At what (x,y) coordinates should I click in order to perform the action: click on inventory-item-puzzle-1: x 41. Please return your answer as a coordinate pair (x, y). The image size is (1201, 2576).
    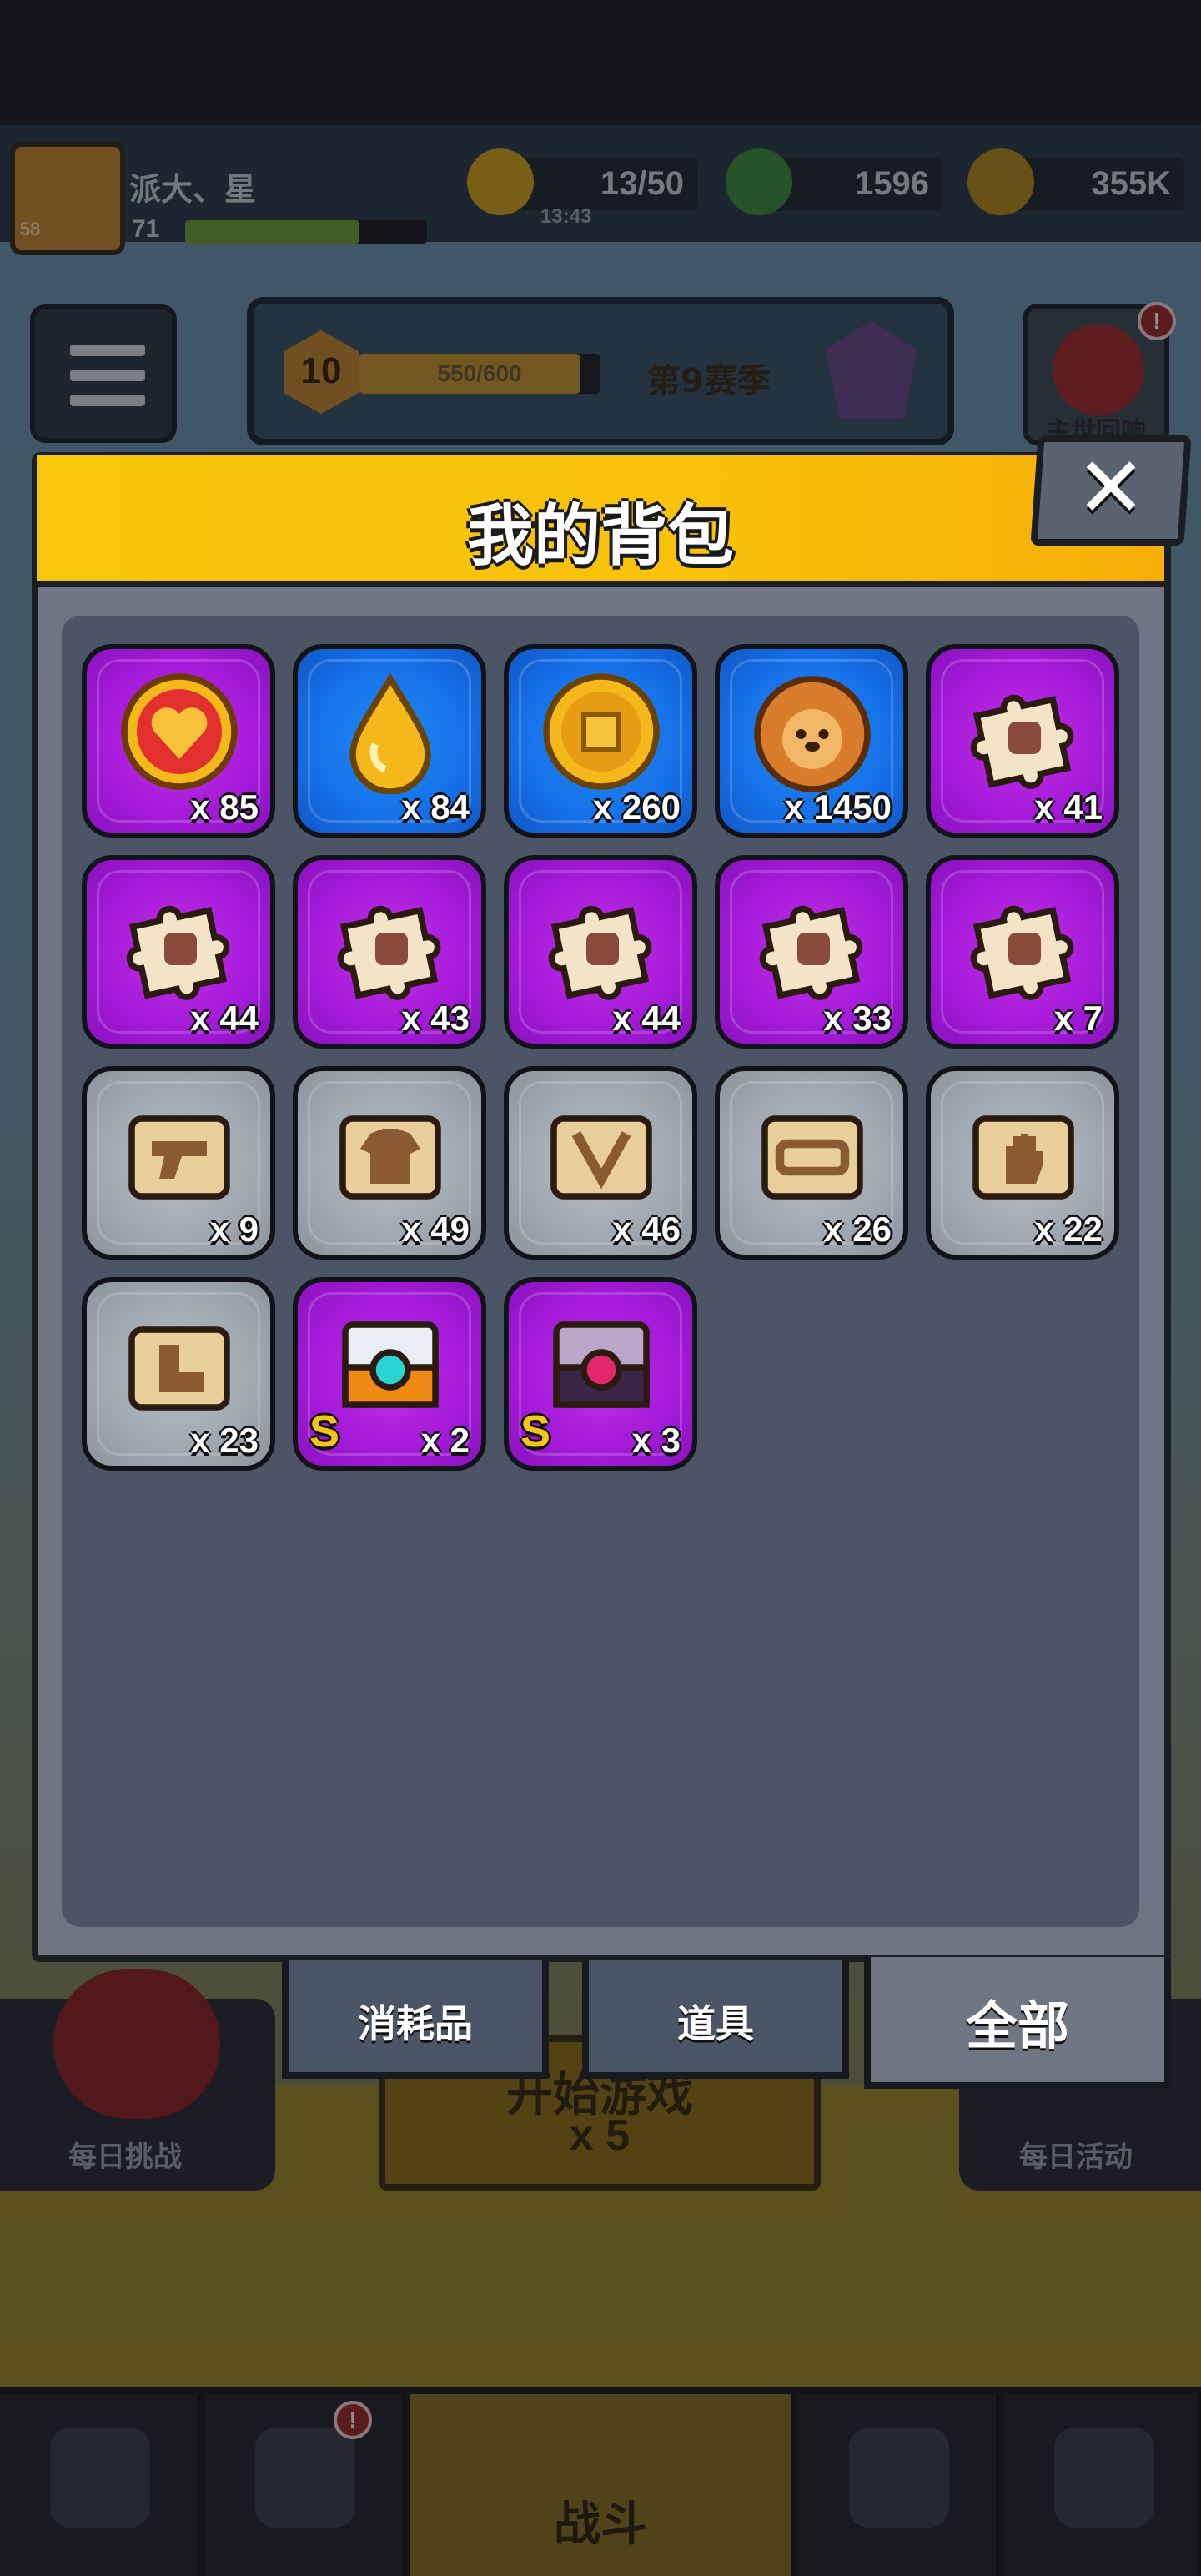
    Looking at the image, I should click on (1023, 741).